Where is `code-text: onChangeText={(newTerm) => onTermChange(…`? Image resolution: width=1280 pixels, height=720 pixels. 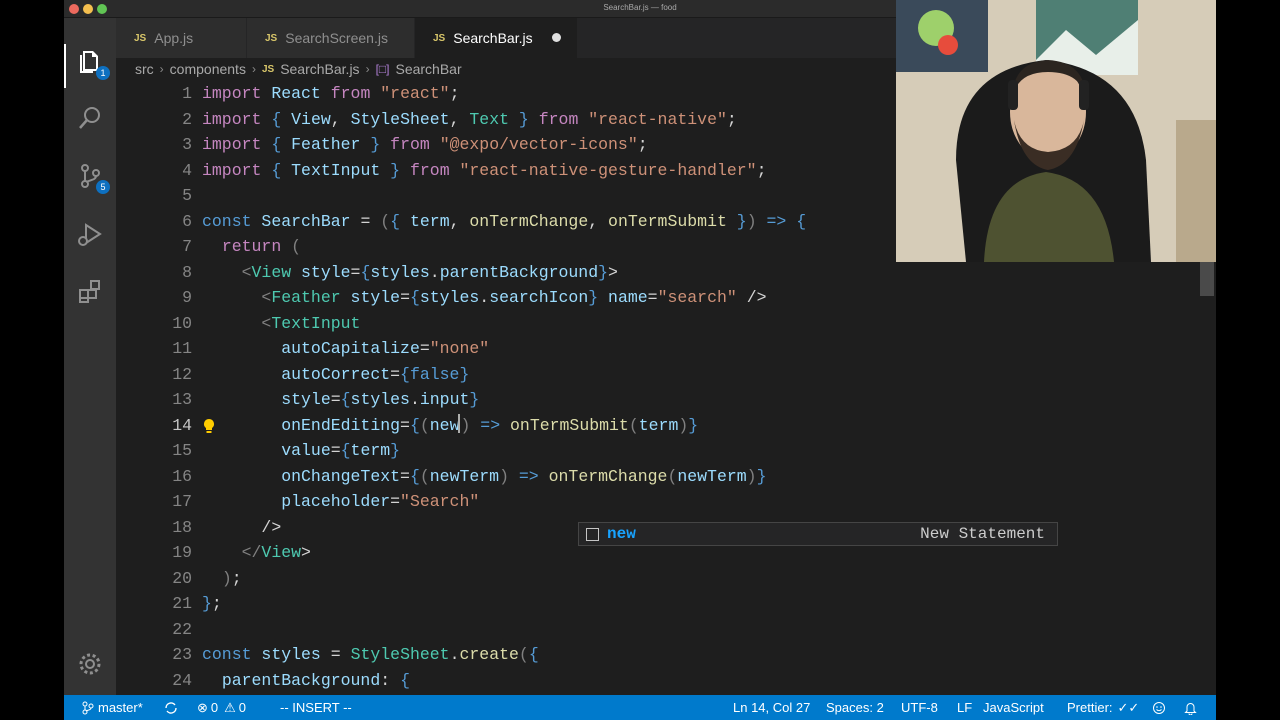 code-text: onChangeText={(newTerm) => onTermChange(… is located at coordinates (524, 476).